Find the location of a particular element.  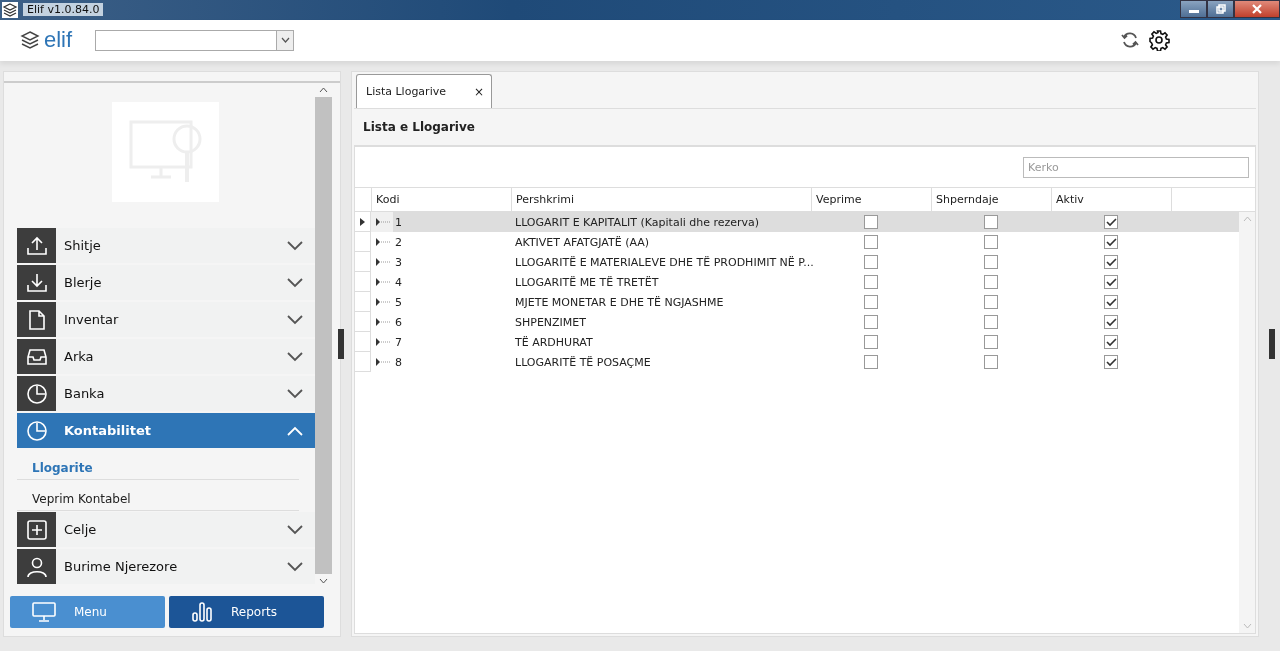

table-cell-text: SHPENZIMET is located at coordinates (550, 322).